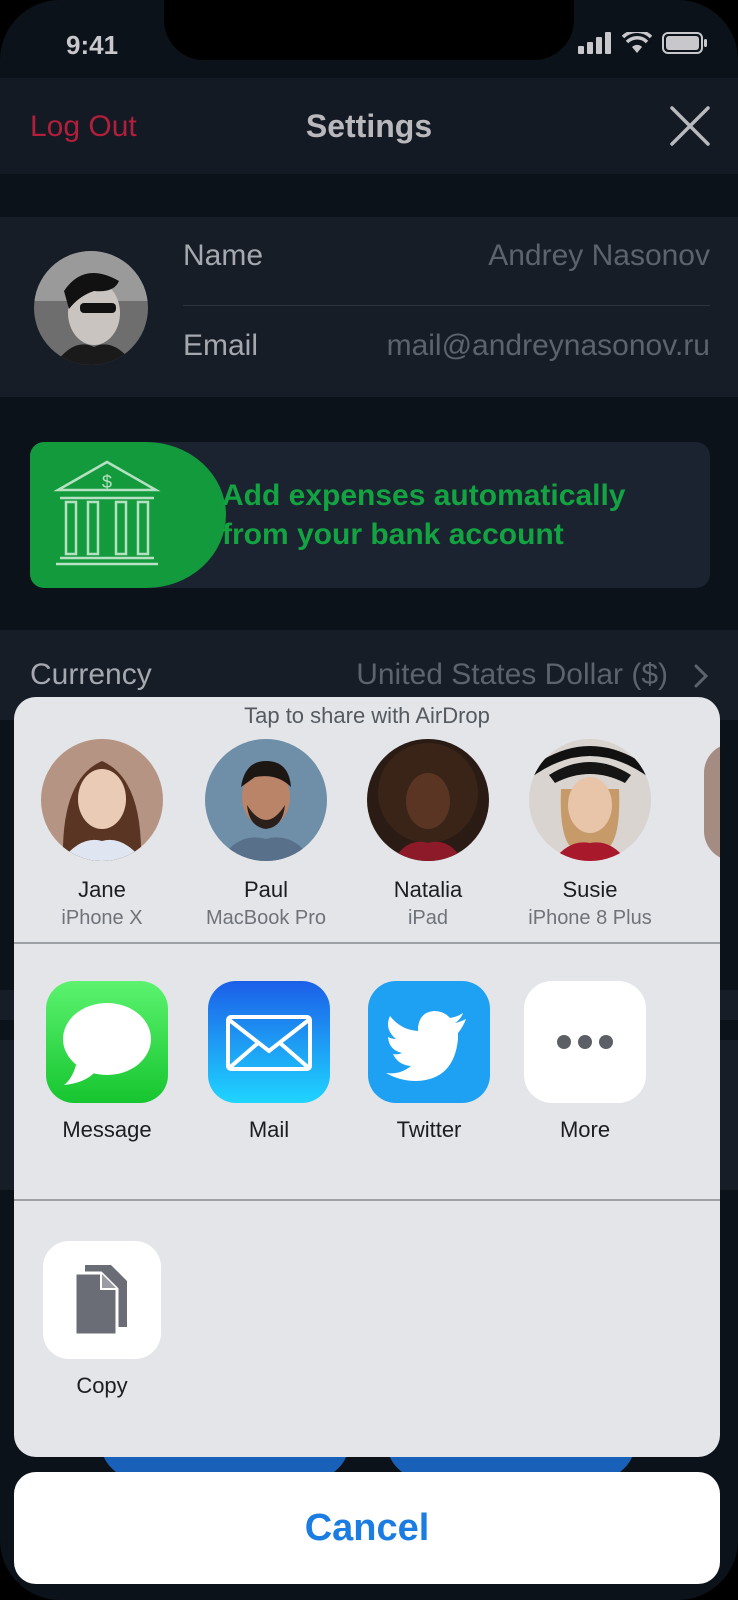 The width and height of the screenshot is (738, 1600). What do you see at coordinates (107, 1129) in the screenshot?
I see `app-label: Message` at bounding box center [107, 1129].